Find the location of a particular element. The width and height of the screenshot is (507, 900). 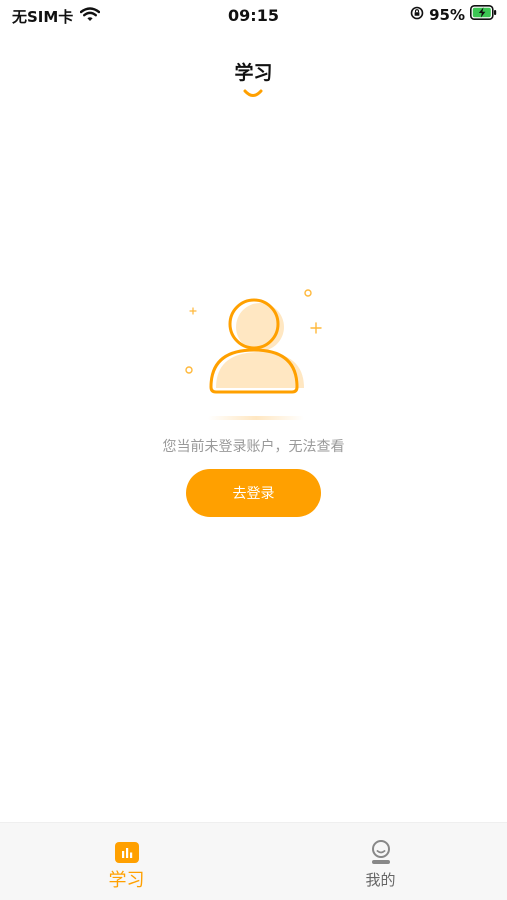

battery-charging-icon is located at coordinates (483, 14).